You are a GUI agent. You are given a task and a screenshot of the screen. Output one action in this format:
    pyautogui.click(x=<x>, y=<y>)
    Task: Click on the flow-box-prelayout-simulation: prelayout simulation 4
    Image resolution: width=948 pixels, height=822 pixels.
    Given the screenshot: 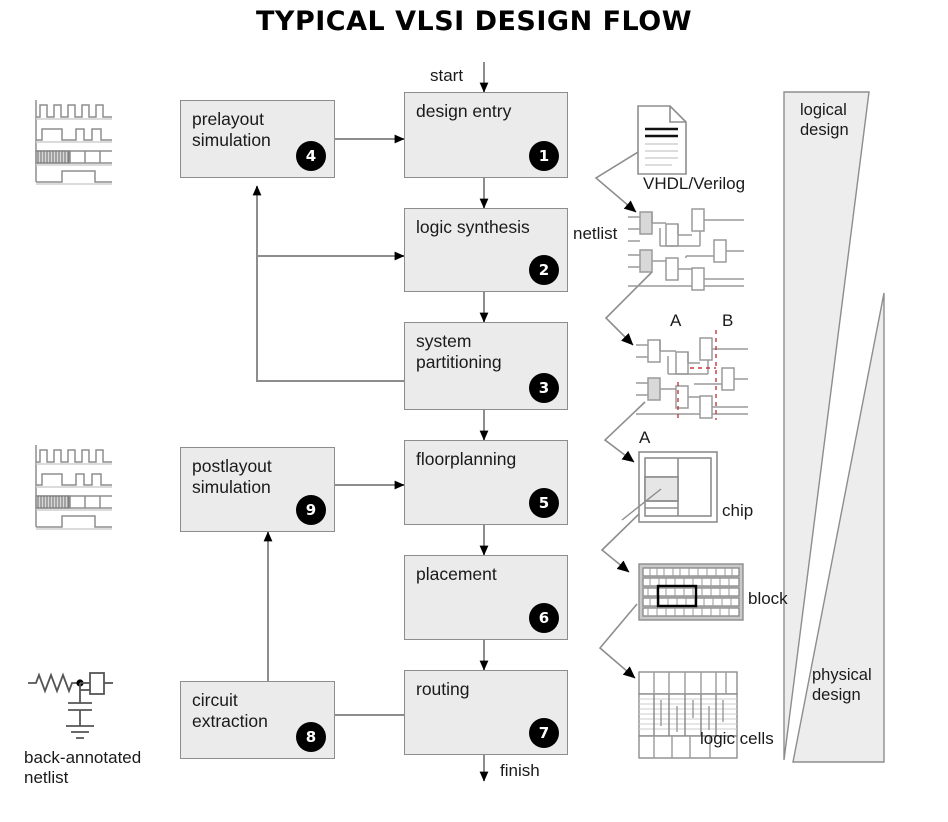 What is the action you would take?
    pyautogui.click(x=257, y=139)
    